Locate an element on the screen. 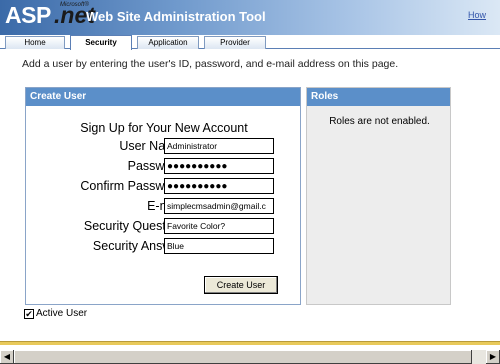 The width and height of the screenshot is (500, 364). signup-title: Sign Up for Your New Account is located at coordinates (164, 128).